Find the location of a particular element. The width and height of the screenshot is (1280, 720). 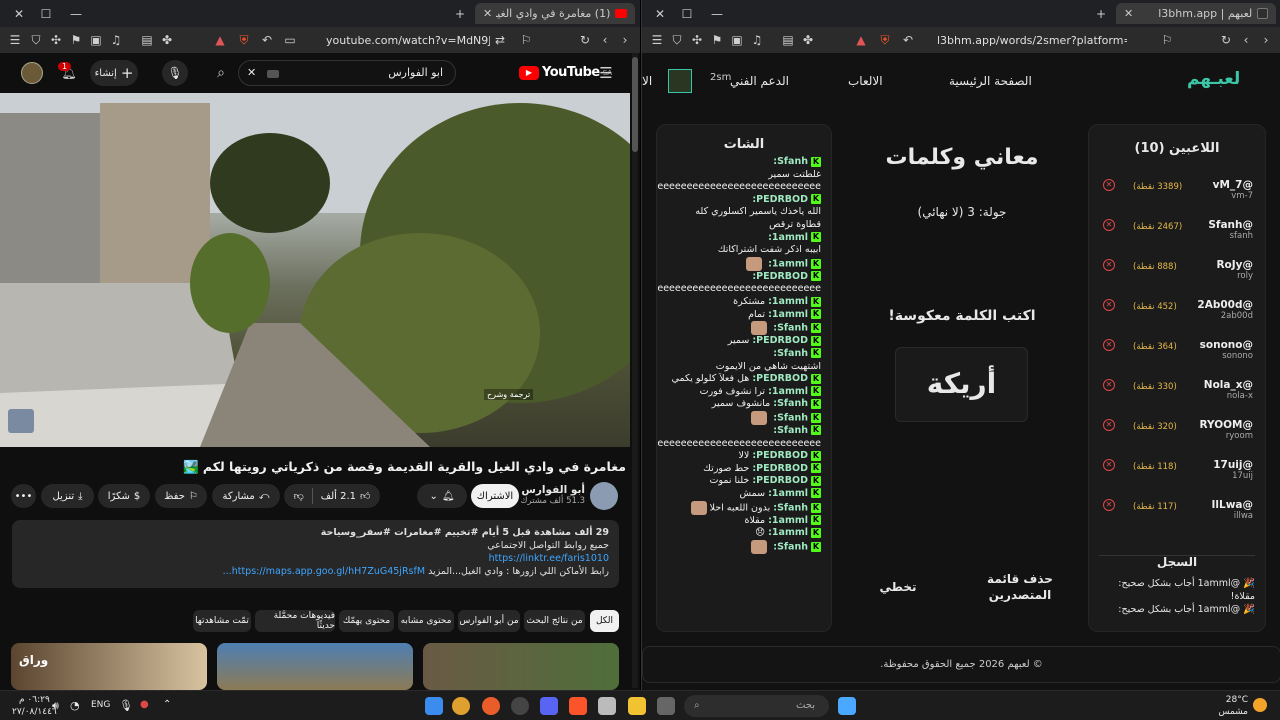

voice-search-button: 🎙︎ is located at coordinates (175, 73).